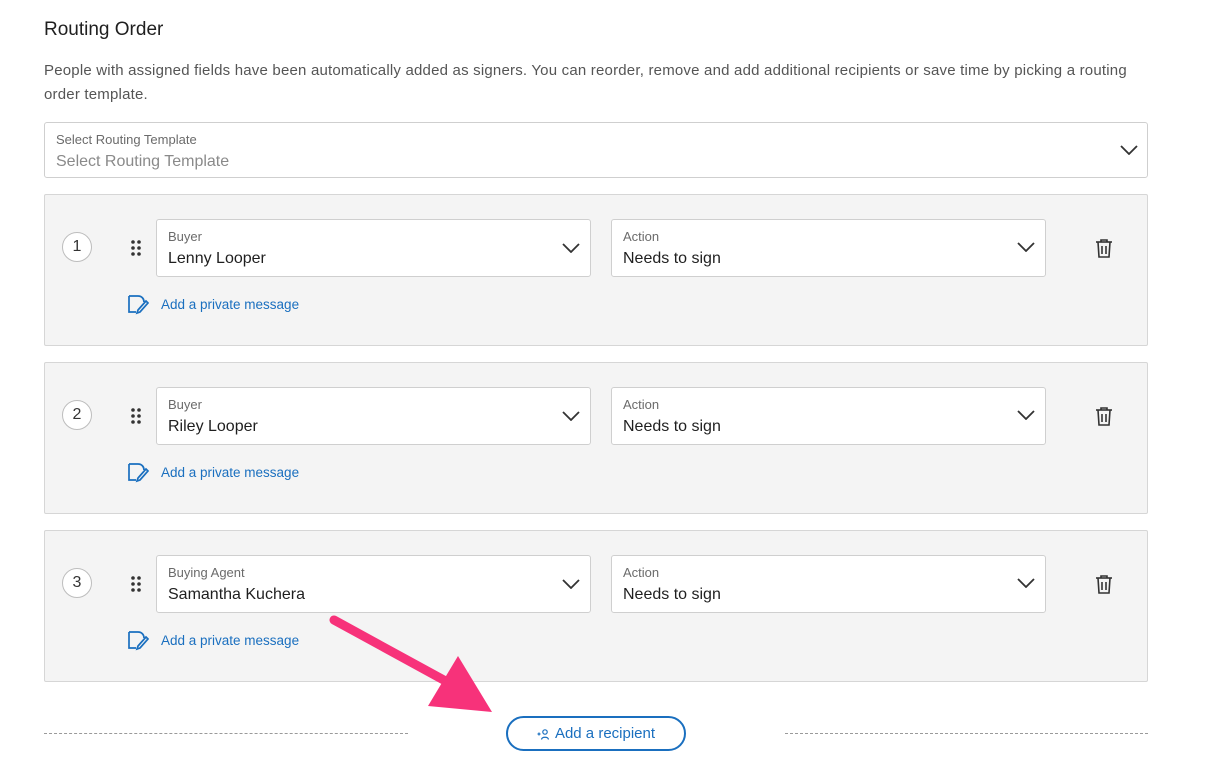 The height and width of the screenshot is (778, 1229). I want to click on routing-number: 1, so click(77, 247).